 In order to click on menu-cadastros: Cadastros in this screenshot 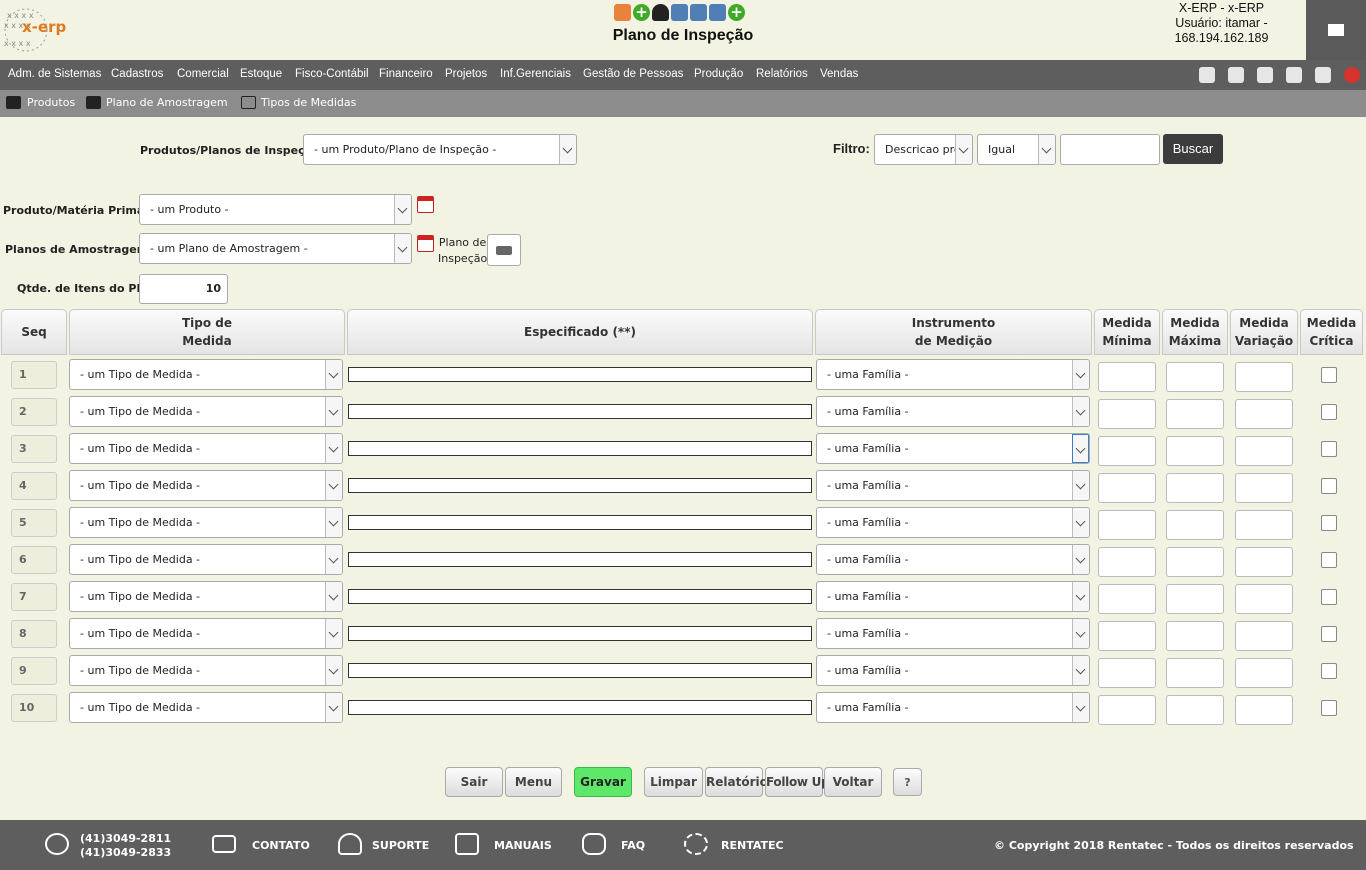, I will do `click(137, 74)`.